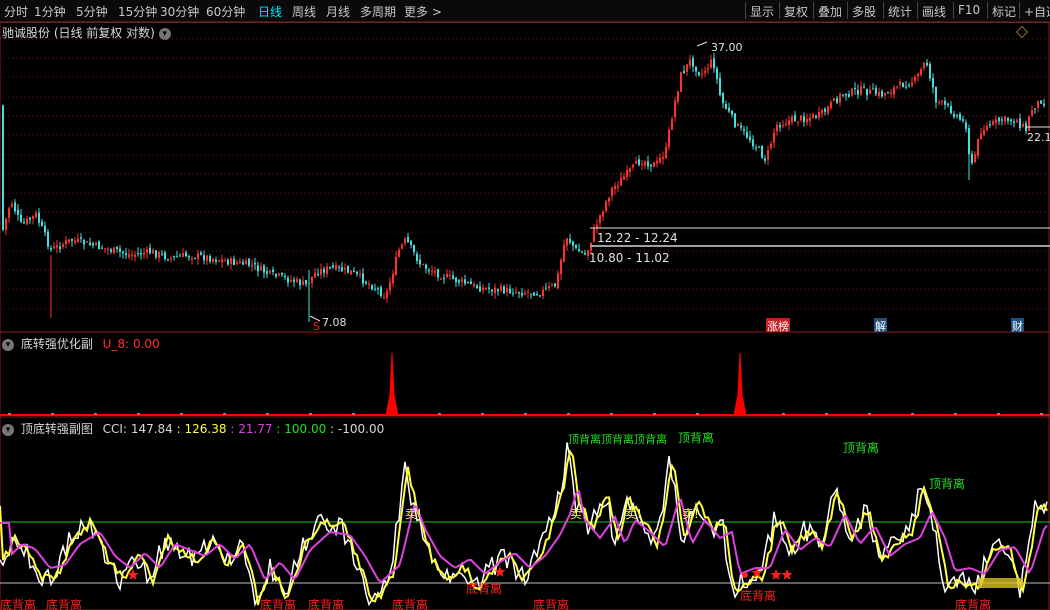  Describe the element at coordinates (1038, 137) in the screenshot. I see `last-price-label: 22.1` at that location.